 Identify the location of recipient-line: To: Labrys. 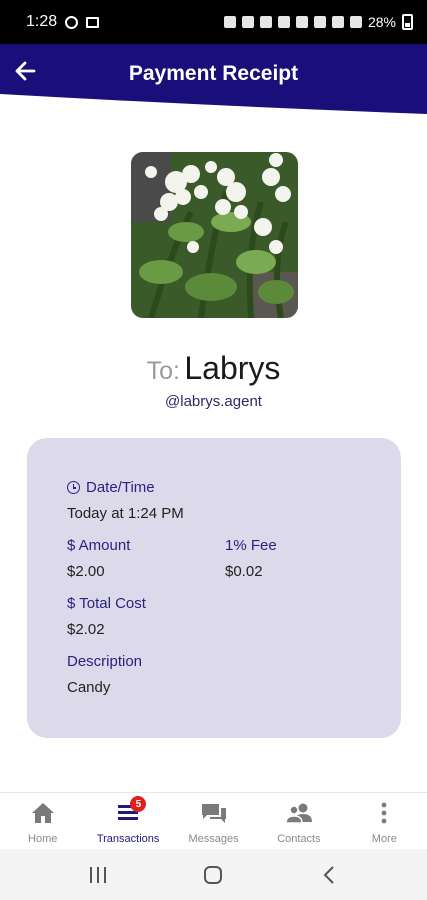
(213, 368).